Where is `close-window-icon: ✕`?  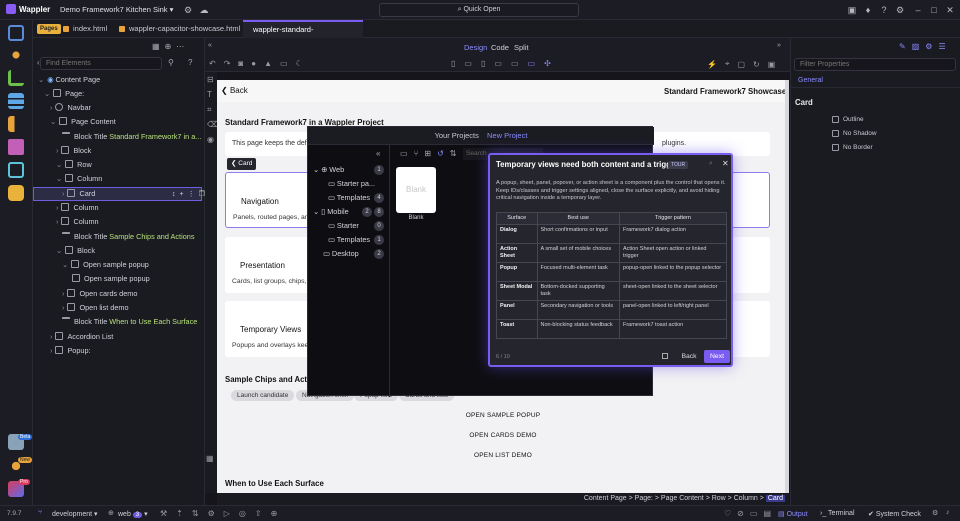 close-window-icon: ✕ is located at coordinates (950, 10).